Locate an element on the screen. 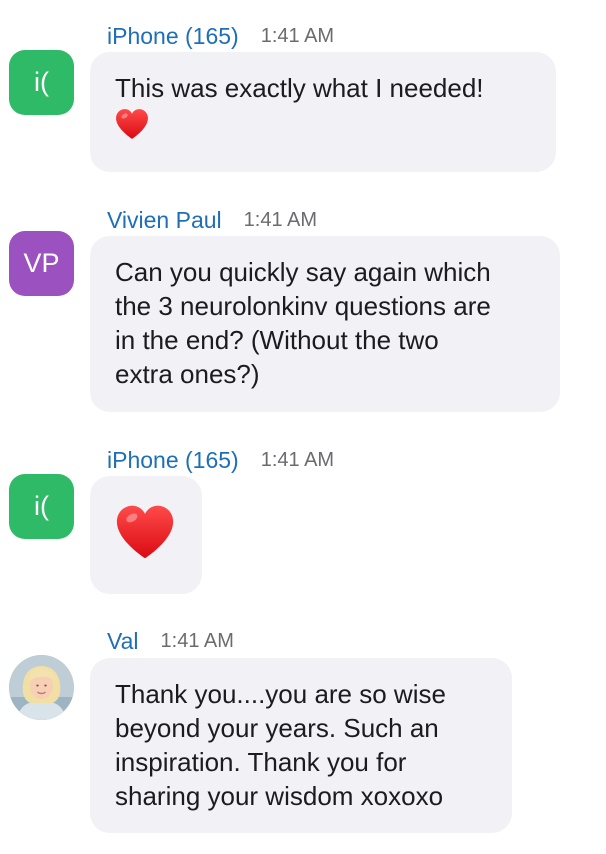 The image size is (606, 854). message-bubble is located at coordinates (146, 535).